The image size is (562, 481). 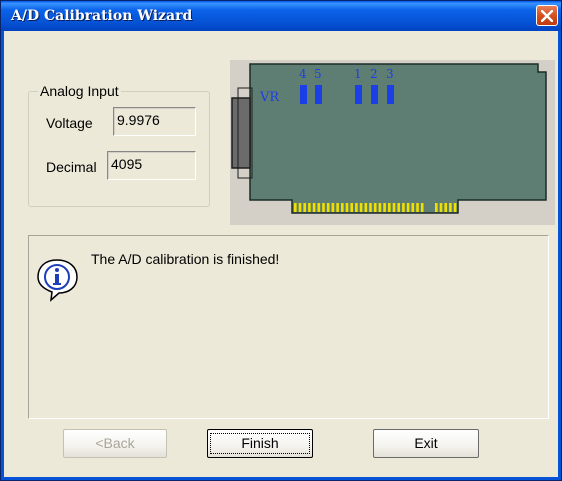 I want to click on close-icon, so click(x=547, y=16).